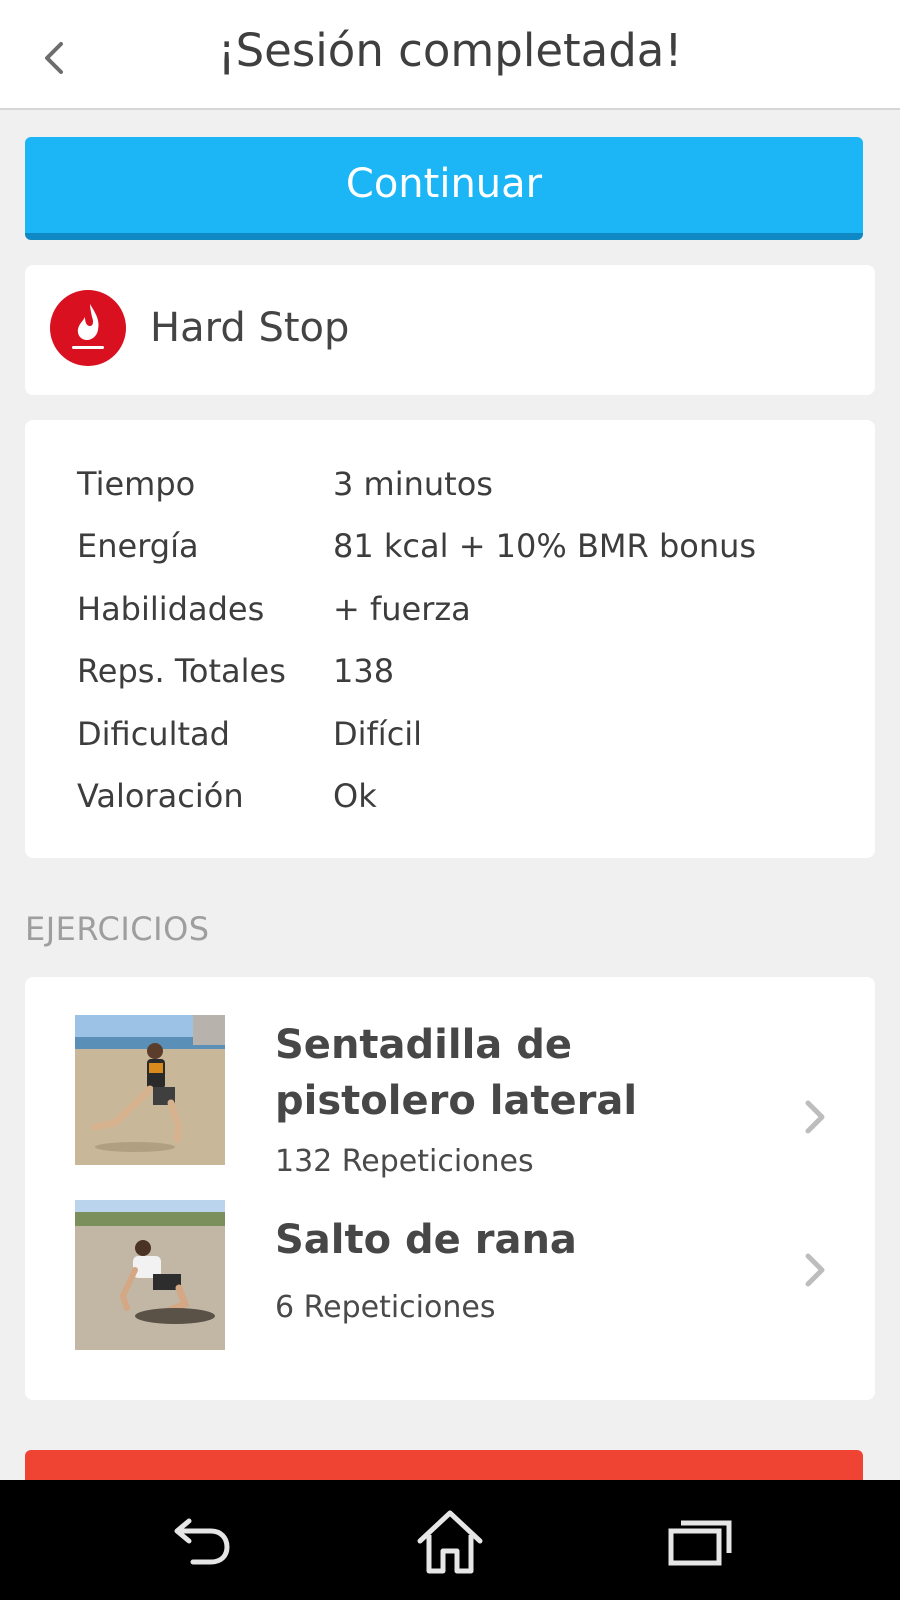 Image resolution: width=900 pixels, height=1600 pixels. What do you see at coordinates (444, 188) in the screenshot?
I see `continue-button: Continuar` at bounding box center [444, 188].